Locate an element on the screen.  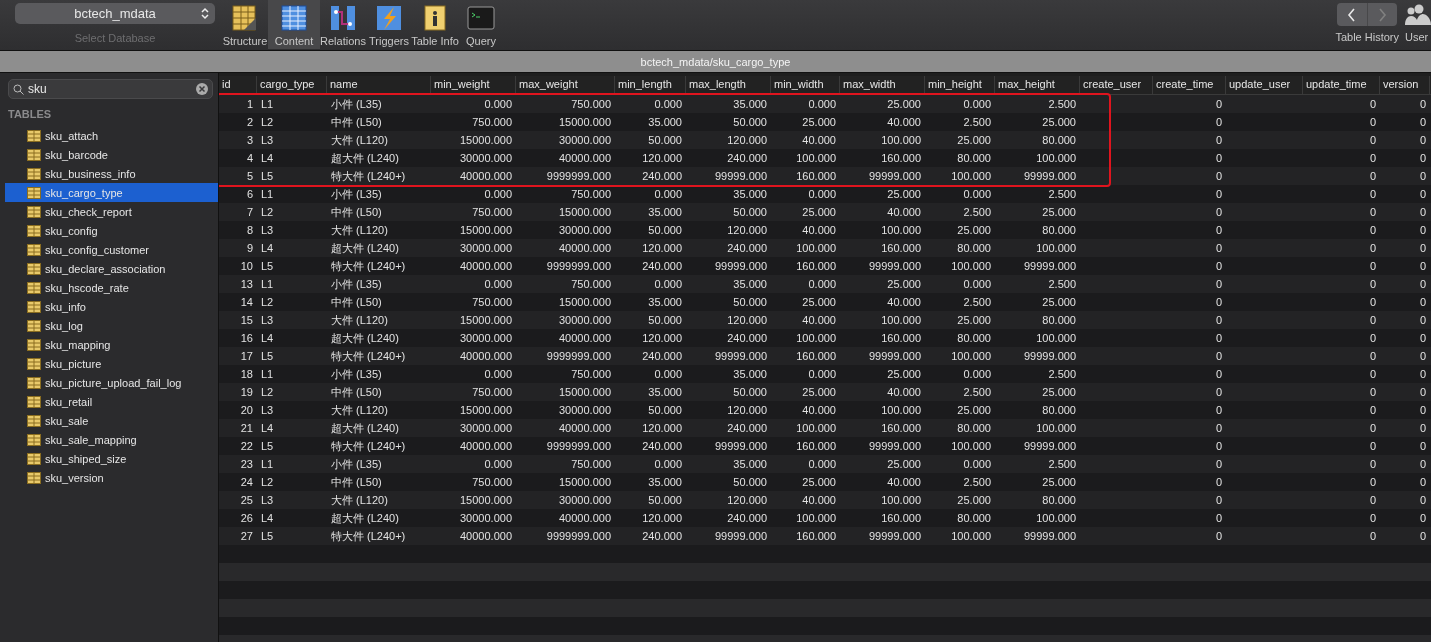
table-cell-text: 9999999.000 is located at coordinates (578, 266).